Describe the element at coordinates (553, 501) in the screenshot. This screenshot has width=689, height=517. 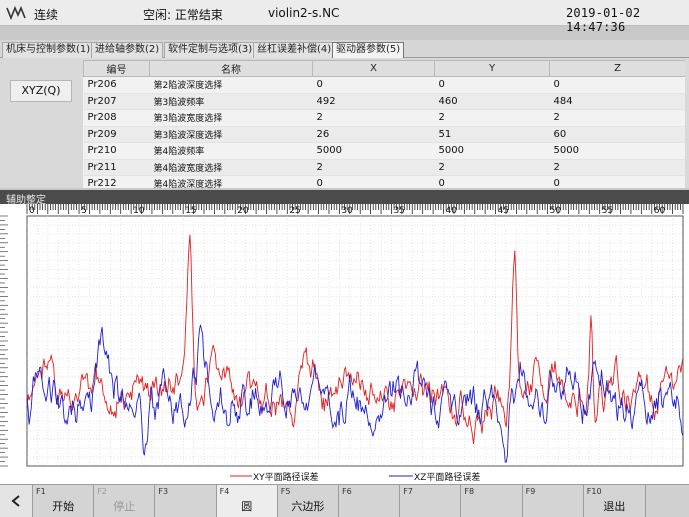
I see `fkey-f9: F9` at that location.